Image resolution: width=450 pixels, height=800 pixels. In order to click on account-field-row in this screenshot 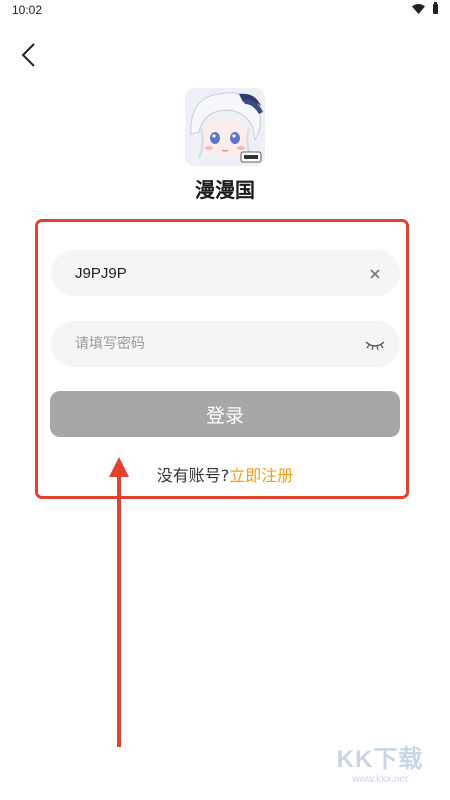, I will do `click(225, 273)`.